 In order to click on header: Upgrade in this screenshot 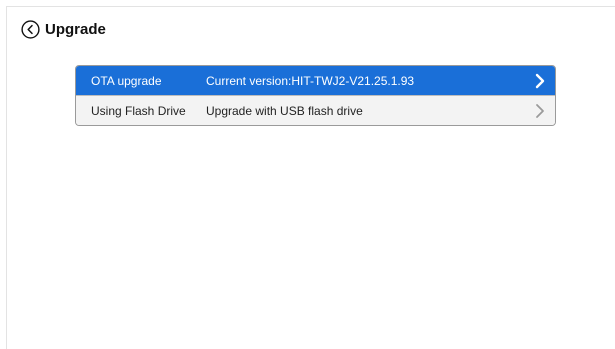, I will do `click(63, 29)`.